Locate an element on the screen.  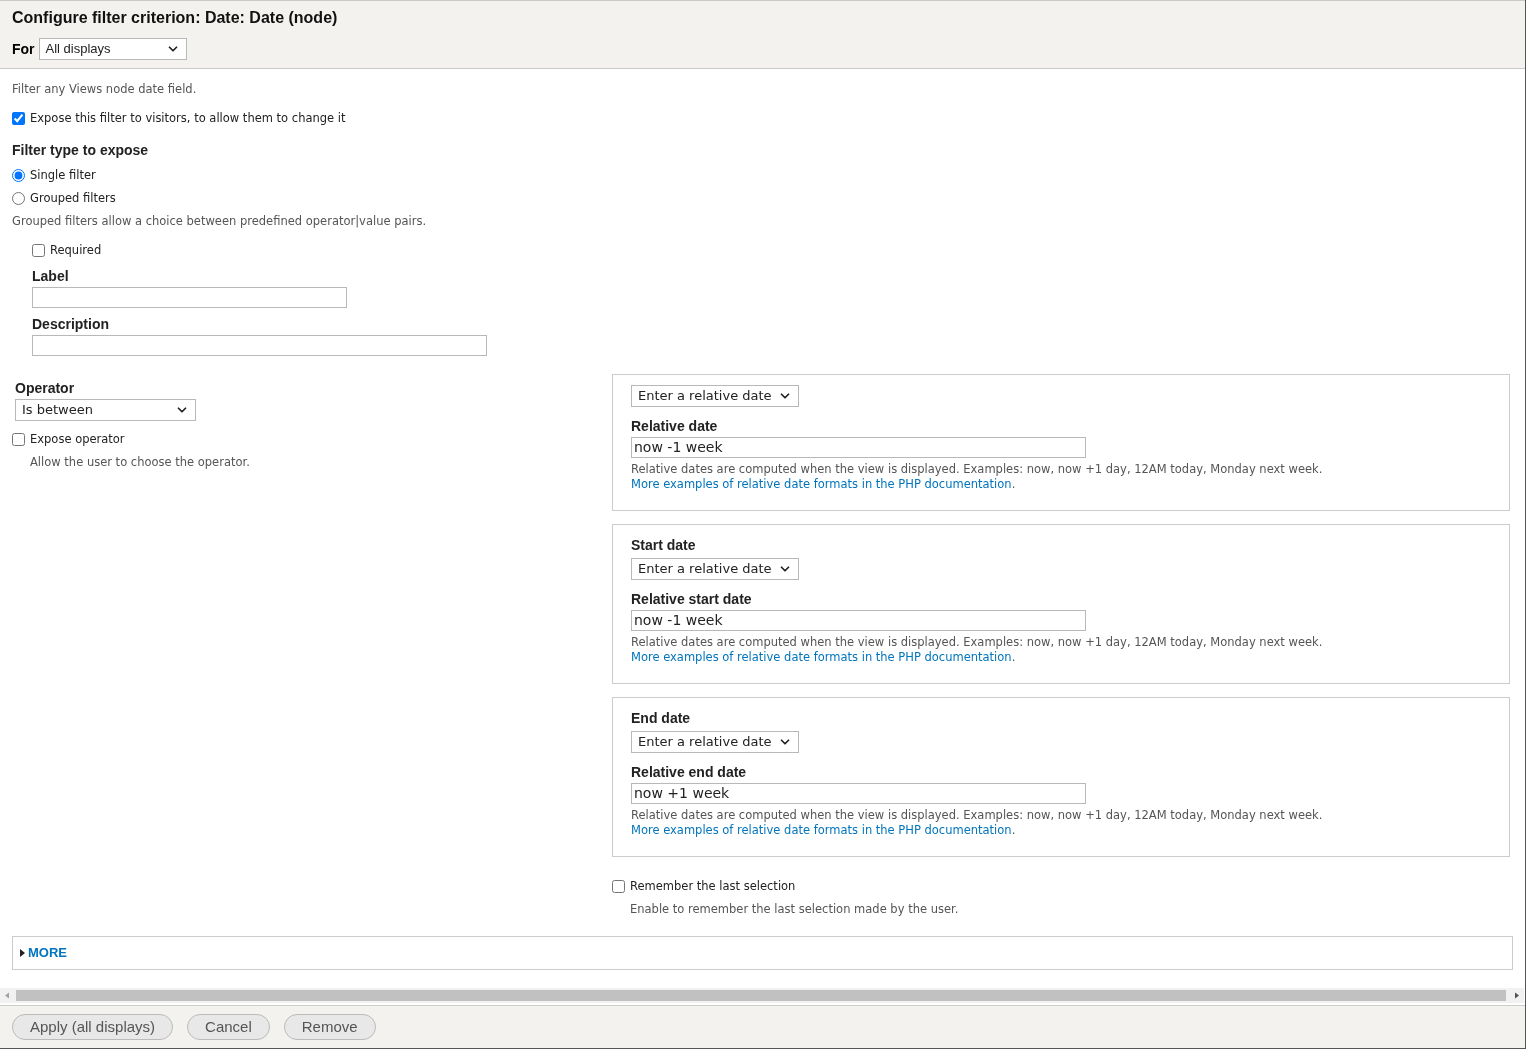
field-label: Label is located at coordinates (51, 276).